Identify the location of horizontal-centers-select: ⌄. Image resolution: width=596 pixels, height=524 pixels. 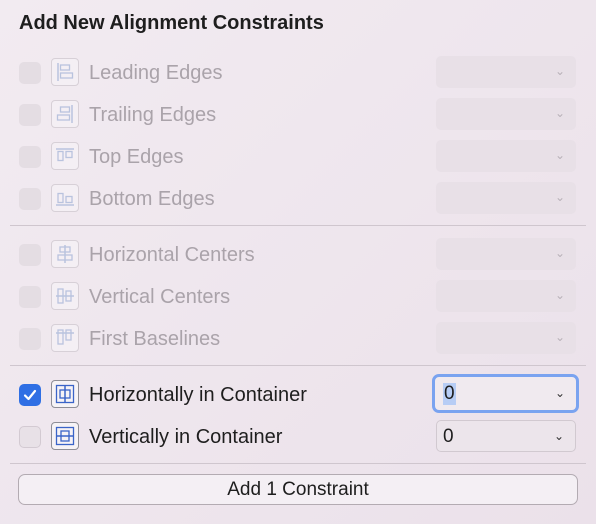
(506, 254).